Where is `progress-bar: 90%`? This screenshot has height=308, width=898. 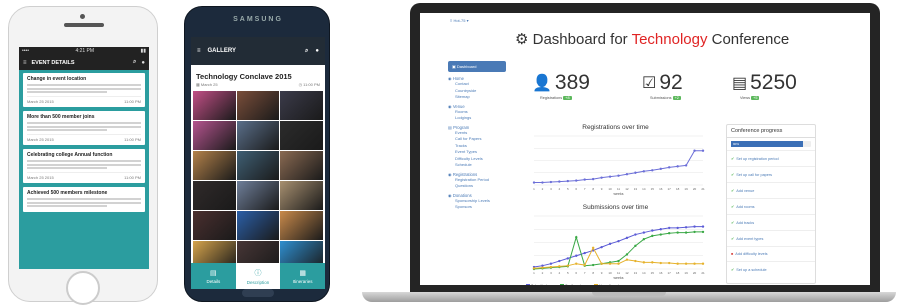
progress-bar: 90% is located at coordinates (771, 144).